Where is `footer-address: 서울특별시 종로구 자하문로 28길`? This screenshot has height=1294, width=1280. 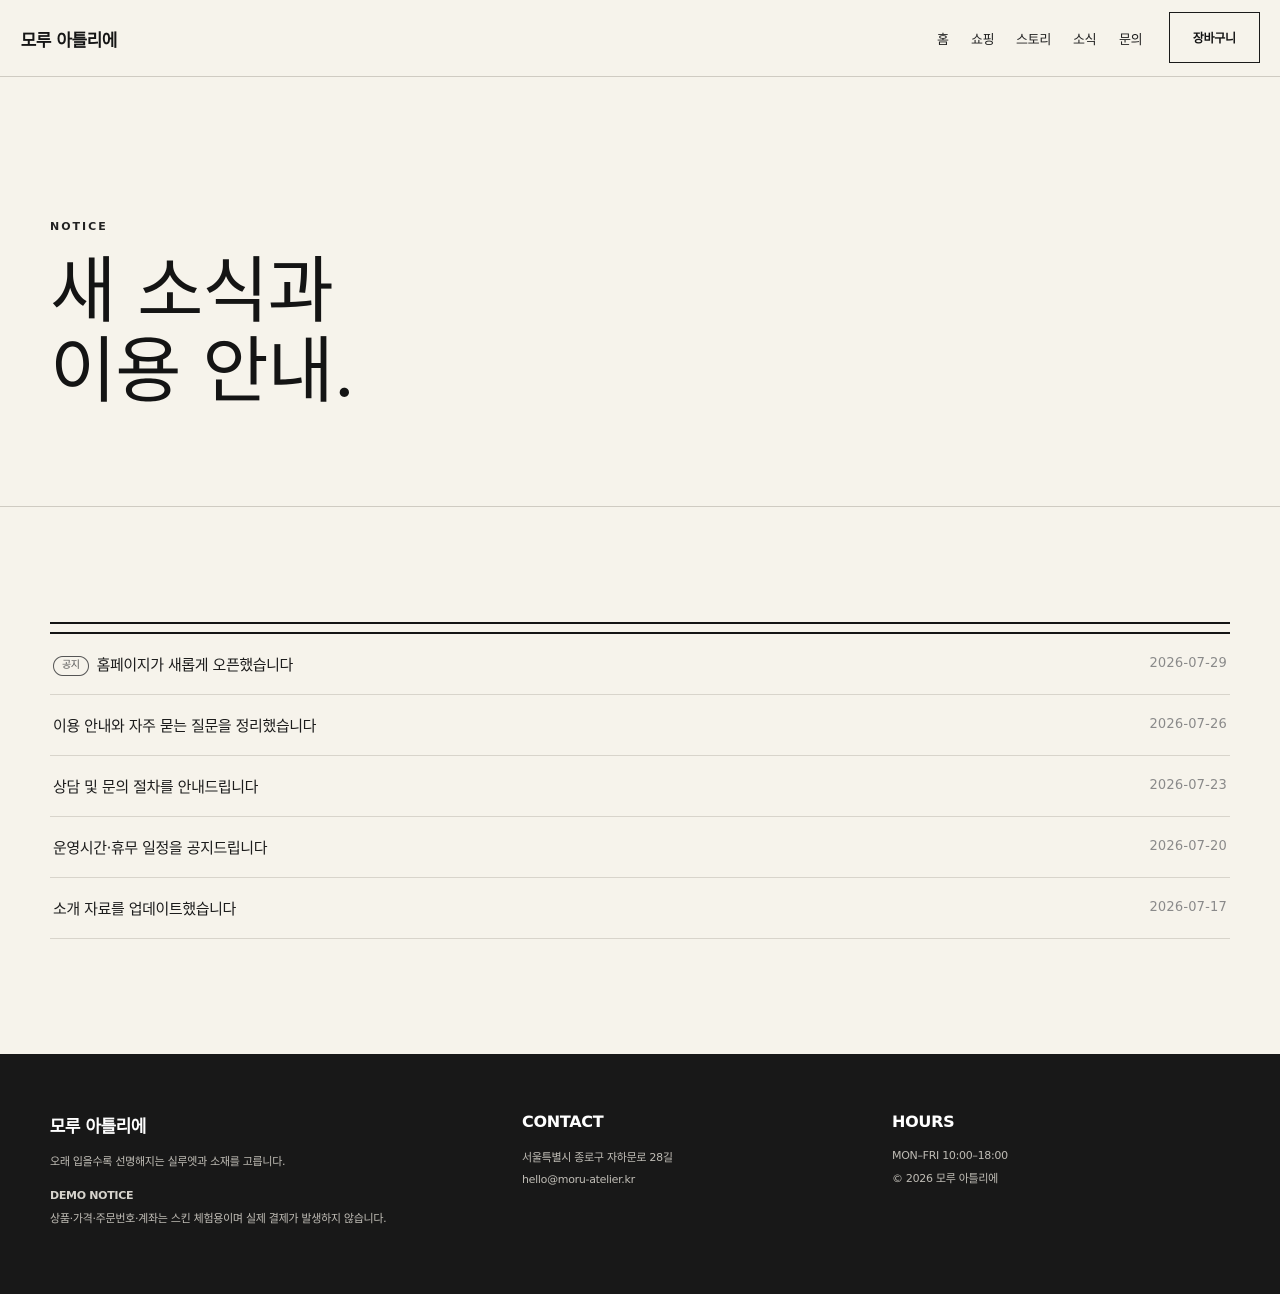 footer-address: 서울특별시 종로구 자하문로 28길 is located at coordinates (597, 1157).